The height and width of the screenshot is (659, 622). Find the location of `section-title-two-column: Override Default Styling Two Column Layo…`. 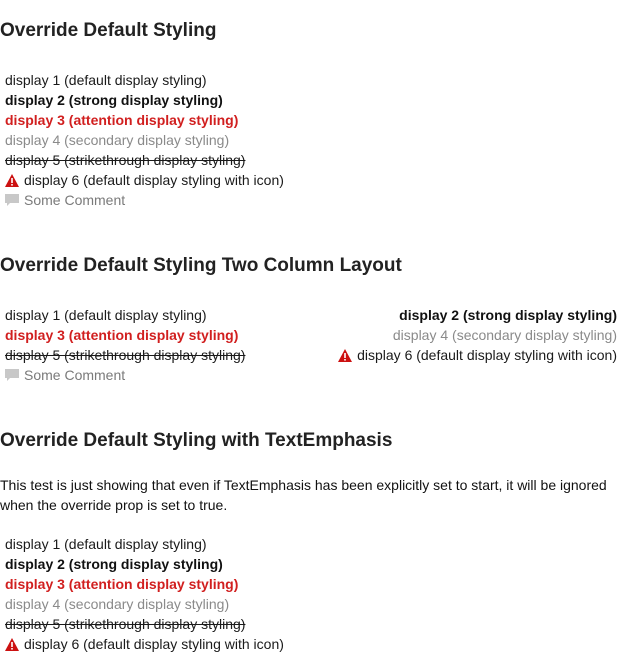

section-title-two-column: Override Default Styling Two Column Layo… is located at coordinates (201, 265).